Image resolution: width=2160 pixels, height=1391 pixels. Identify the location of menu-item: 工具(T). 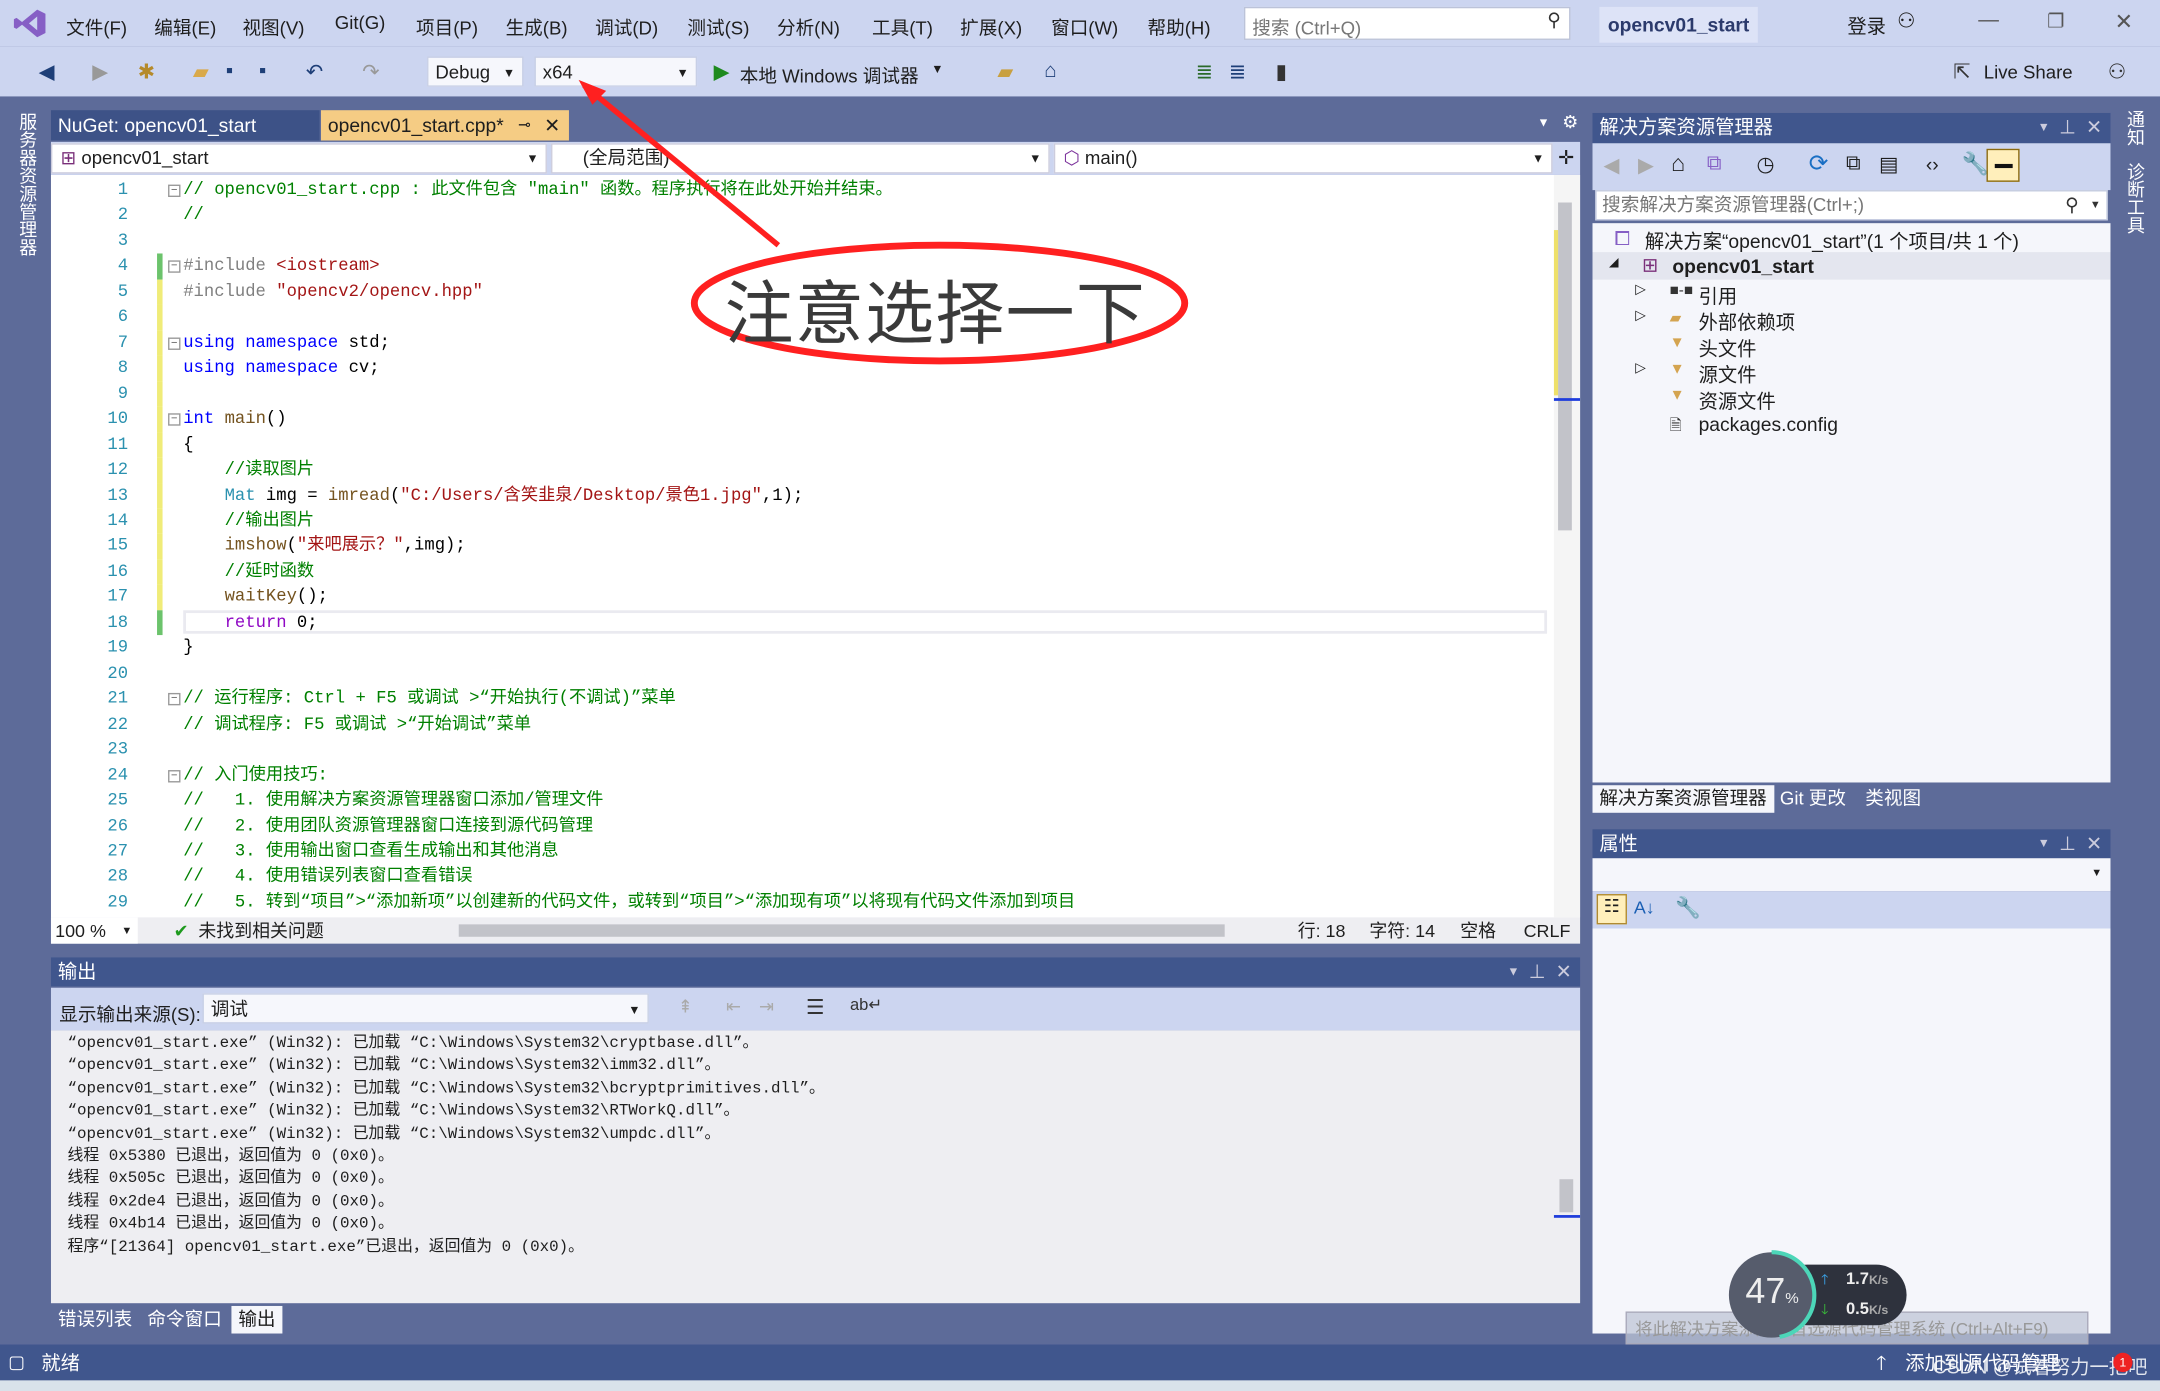
(902, 26).